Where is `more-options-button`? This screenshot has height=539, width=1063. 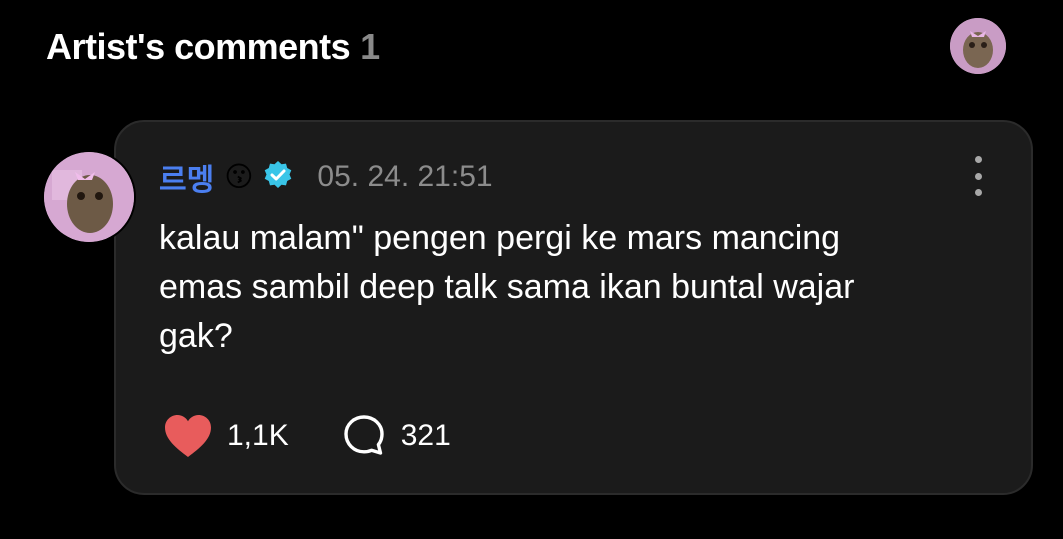
more-options-button is located at coordinates (978, 176).